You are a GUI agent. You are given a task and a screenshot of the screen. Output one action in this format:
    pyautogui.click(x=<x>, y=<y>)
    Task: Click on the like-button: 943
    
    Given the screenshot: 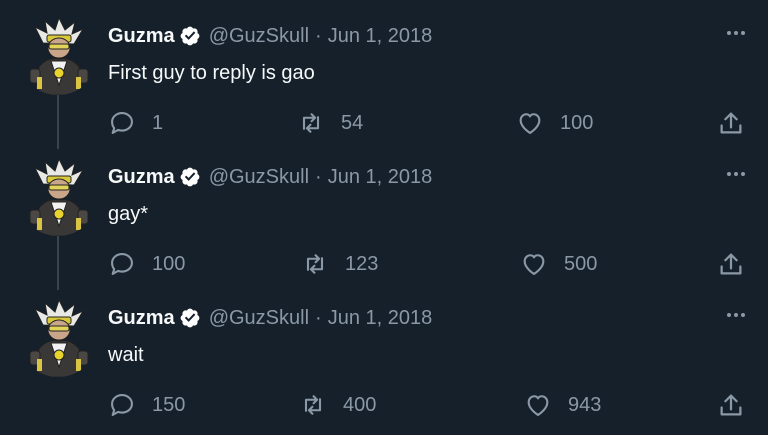 What is the action you would take?
    pyautogui.click(x=562, y=405)
    